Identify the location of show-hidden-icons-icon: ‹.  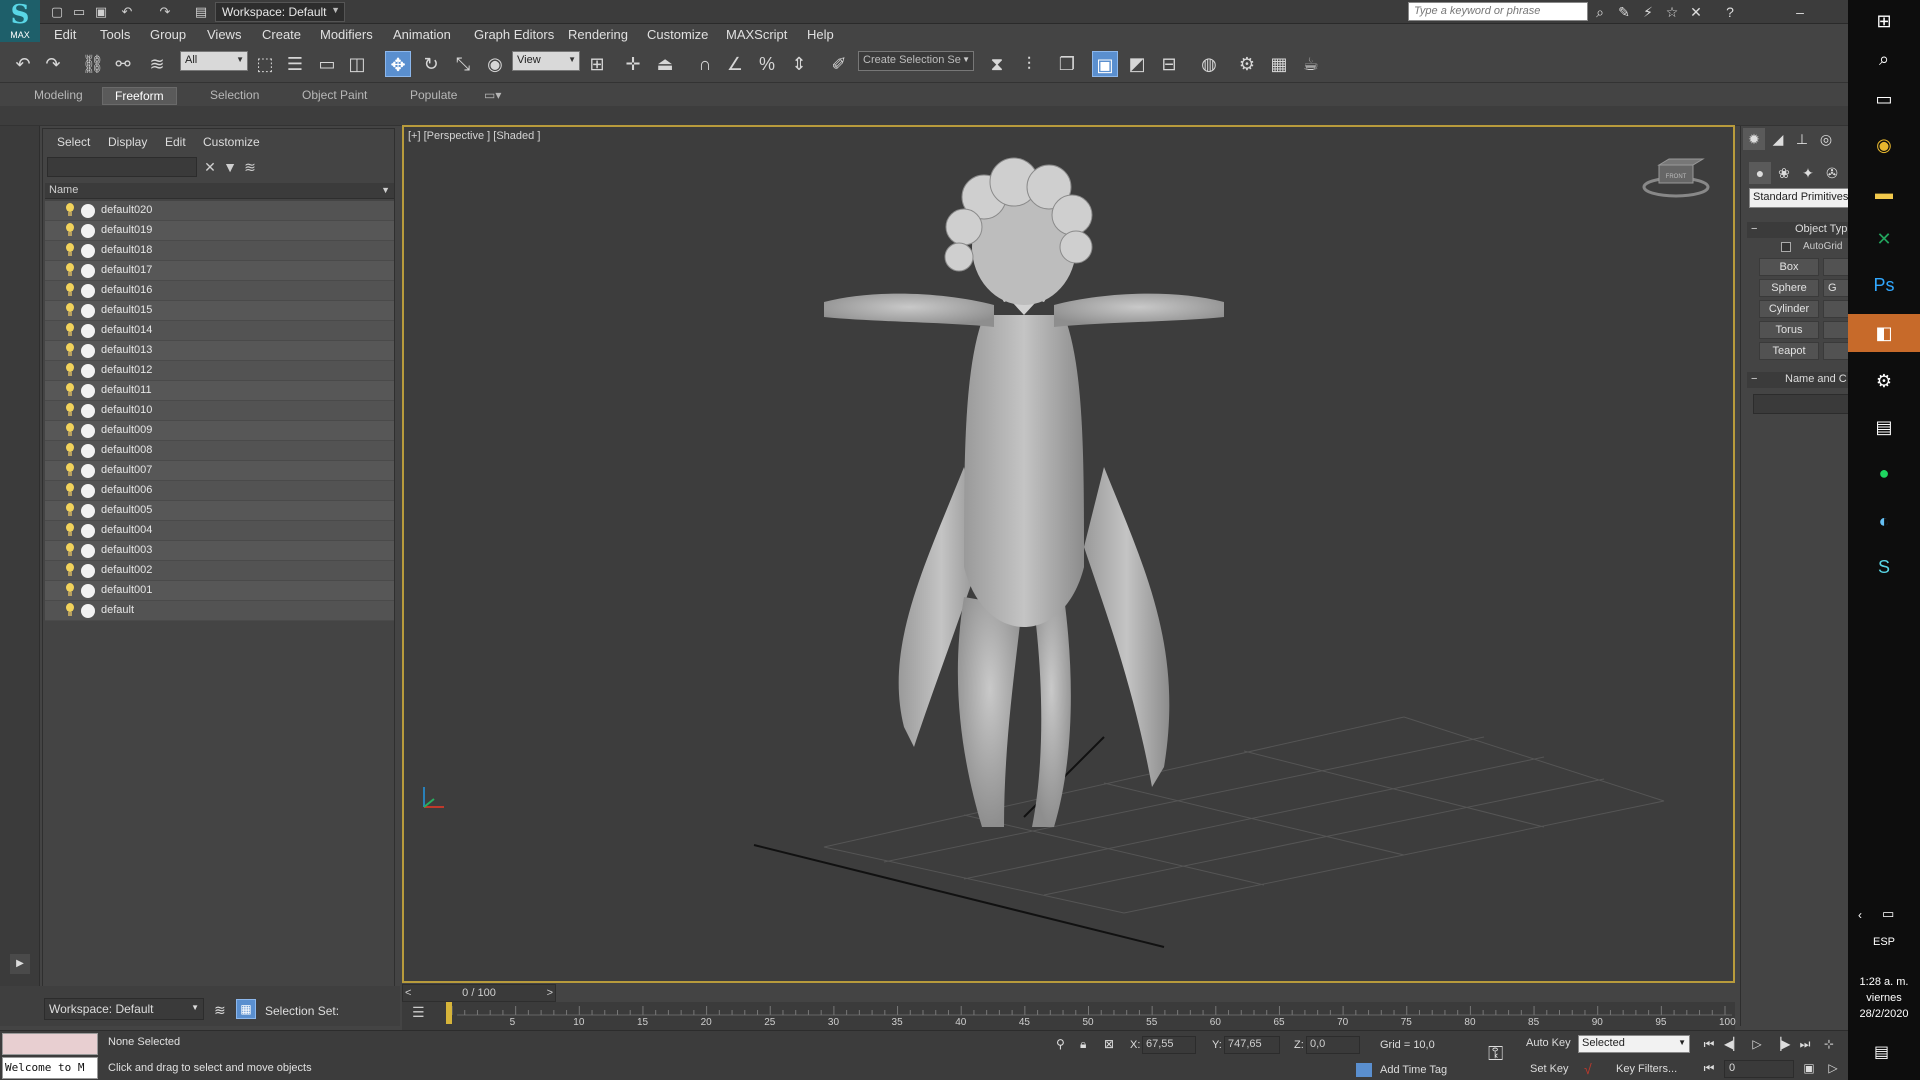
(1860, 915).